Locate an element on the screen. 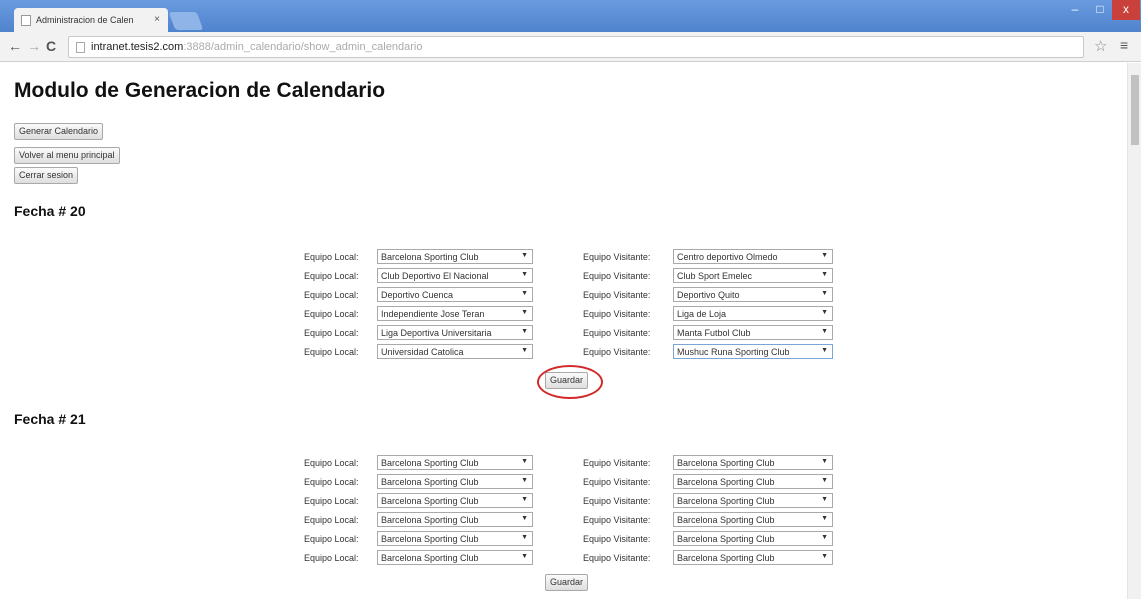 This screenshot has width=1141, height=599. generate-calendar-button: Generar Calendario is located at coordinates (59, 131).